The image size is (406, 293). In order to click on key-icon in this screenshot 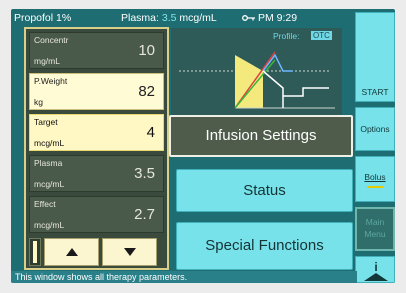, I will do `click(248, 18)`.